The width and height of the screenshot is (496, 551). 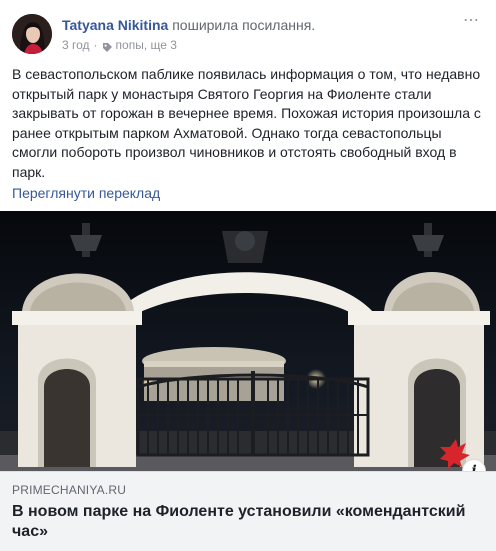 What do you see at coordinates (86, 193) in the screenshot?
I see `see-translation-link: Переглянути переклад` at bounding box center [86, 193].